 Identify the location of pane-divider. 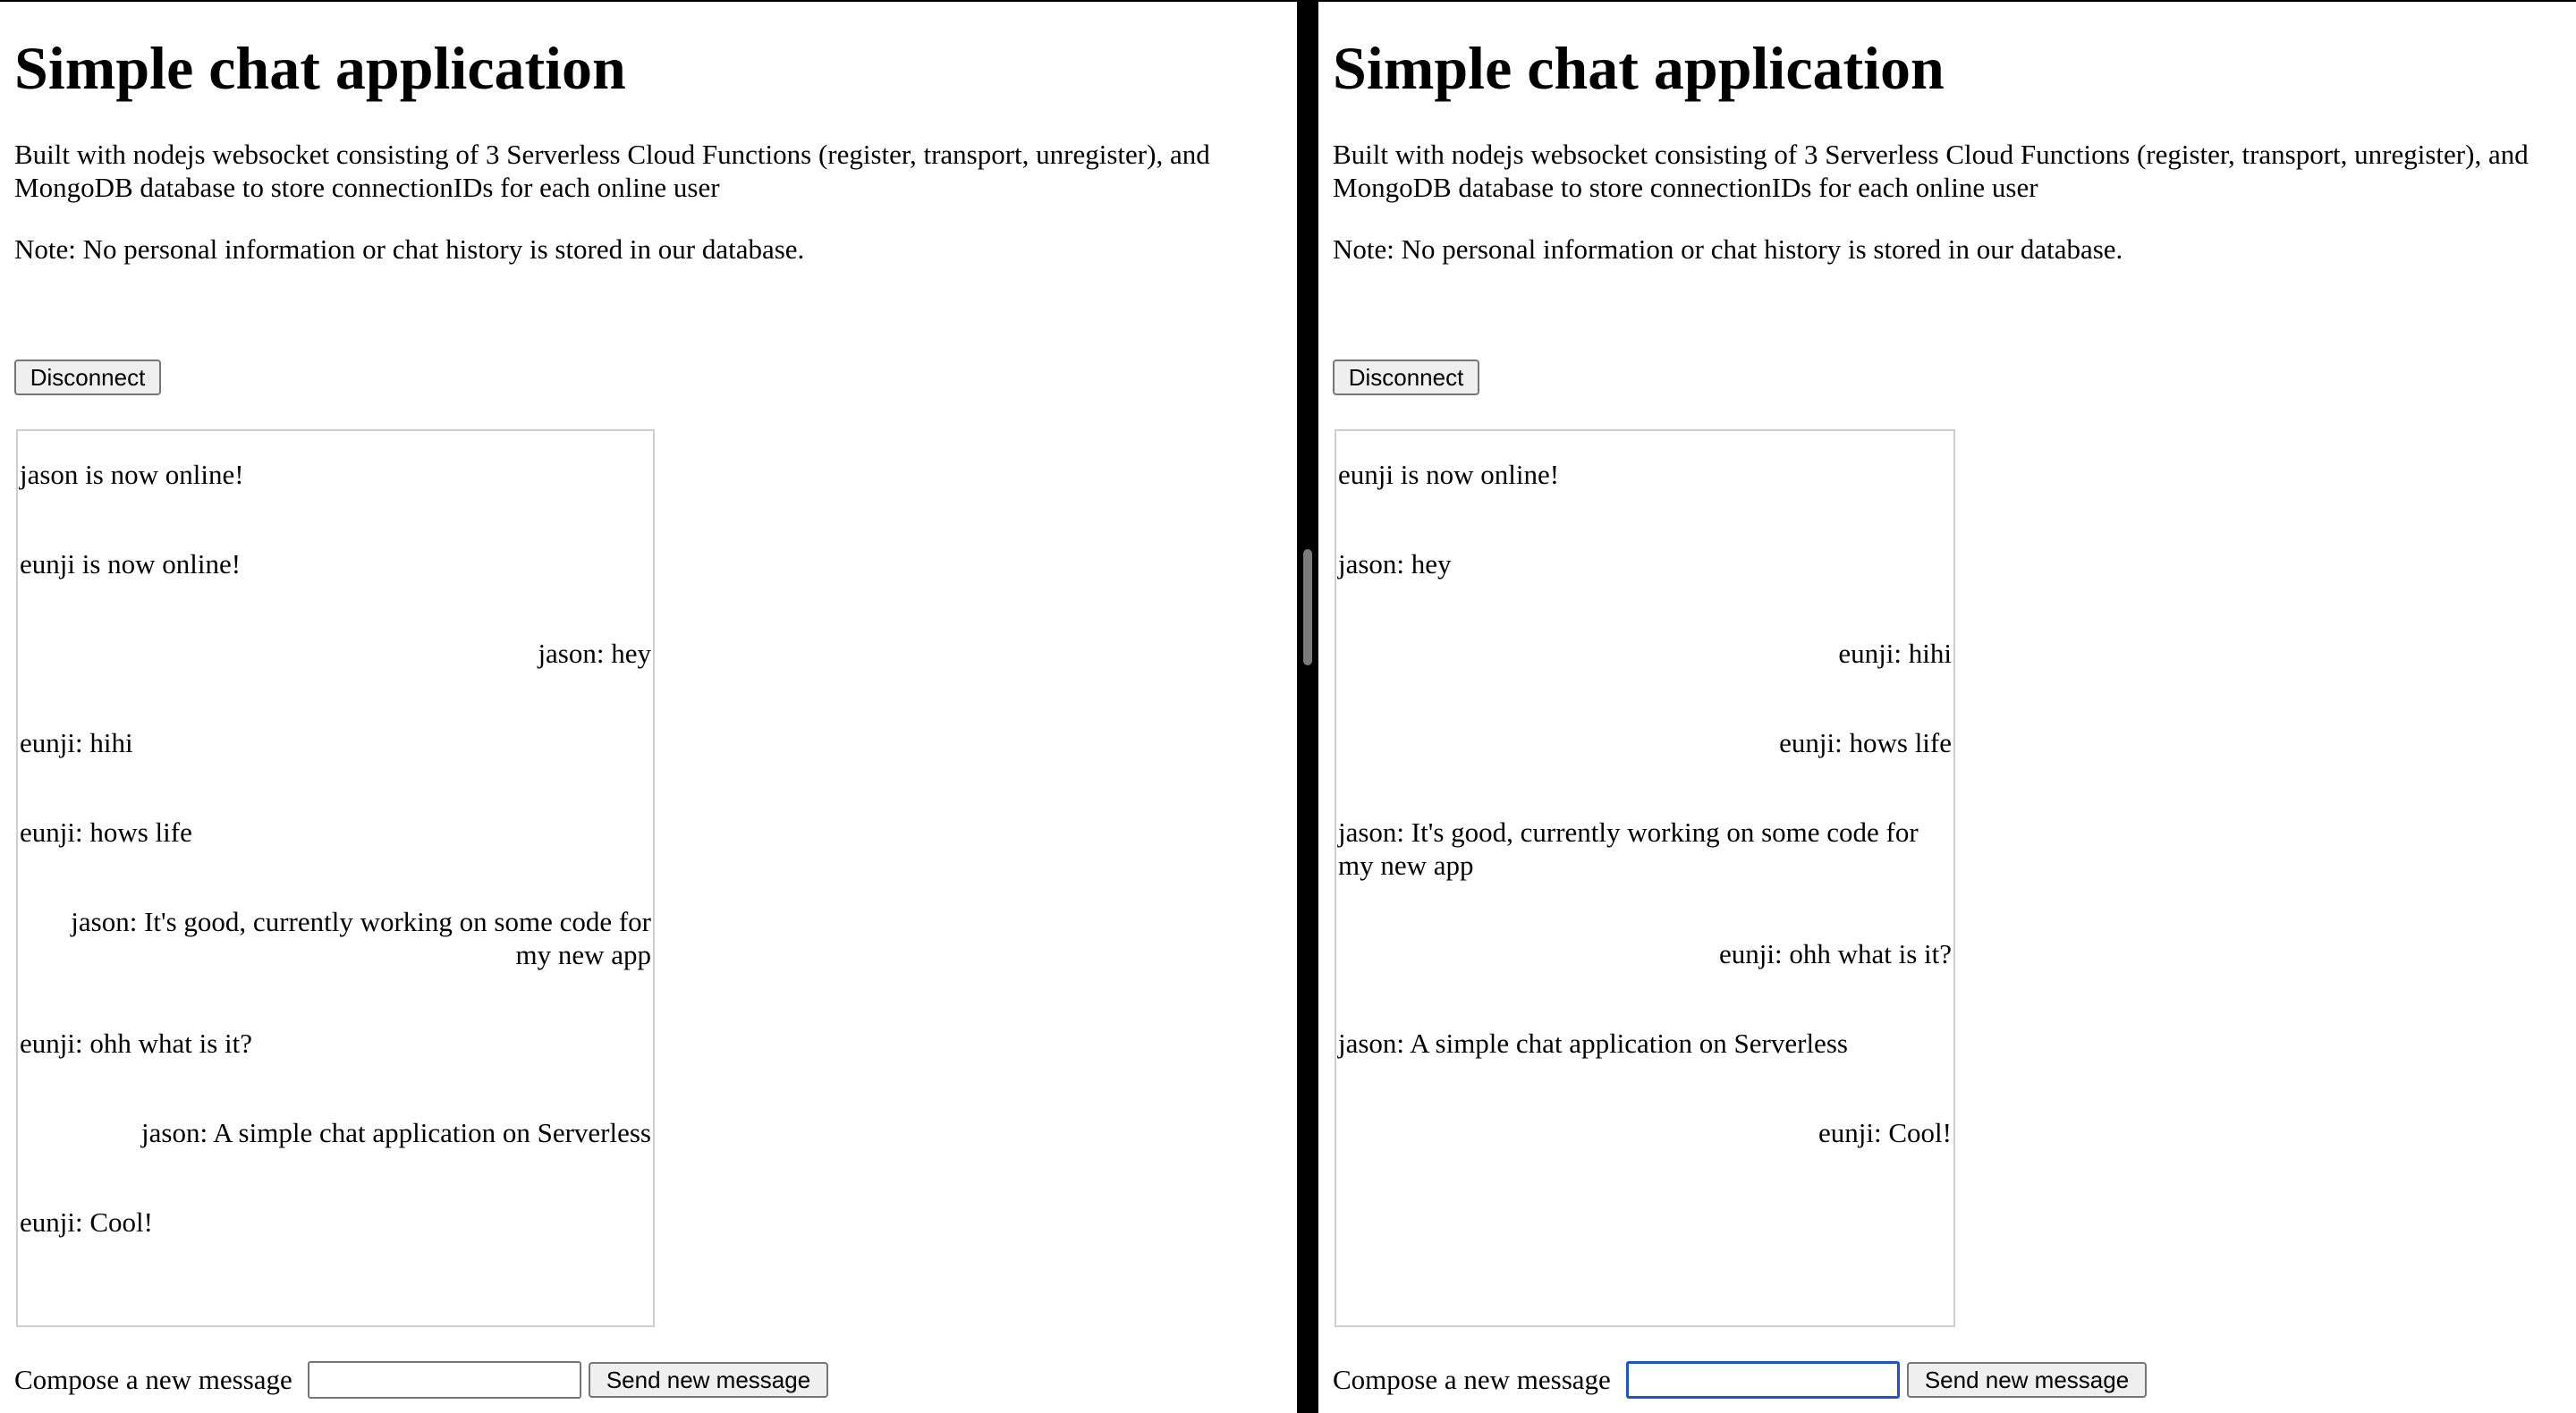
(1307, 706).